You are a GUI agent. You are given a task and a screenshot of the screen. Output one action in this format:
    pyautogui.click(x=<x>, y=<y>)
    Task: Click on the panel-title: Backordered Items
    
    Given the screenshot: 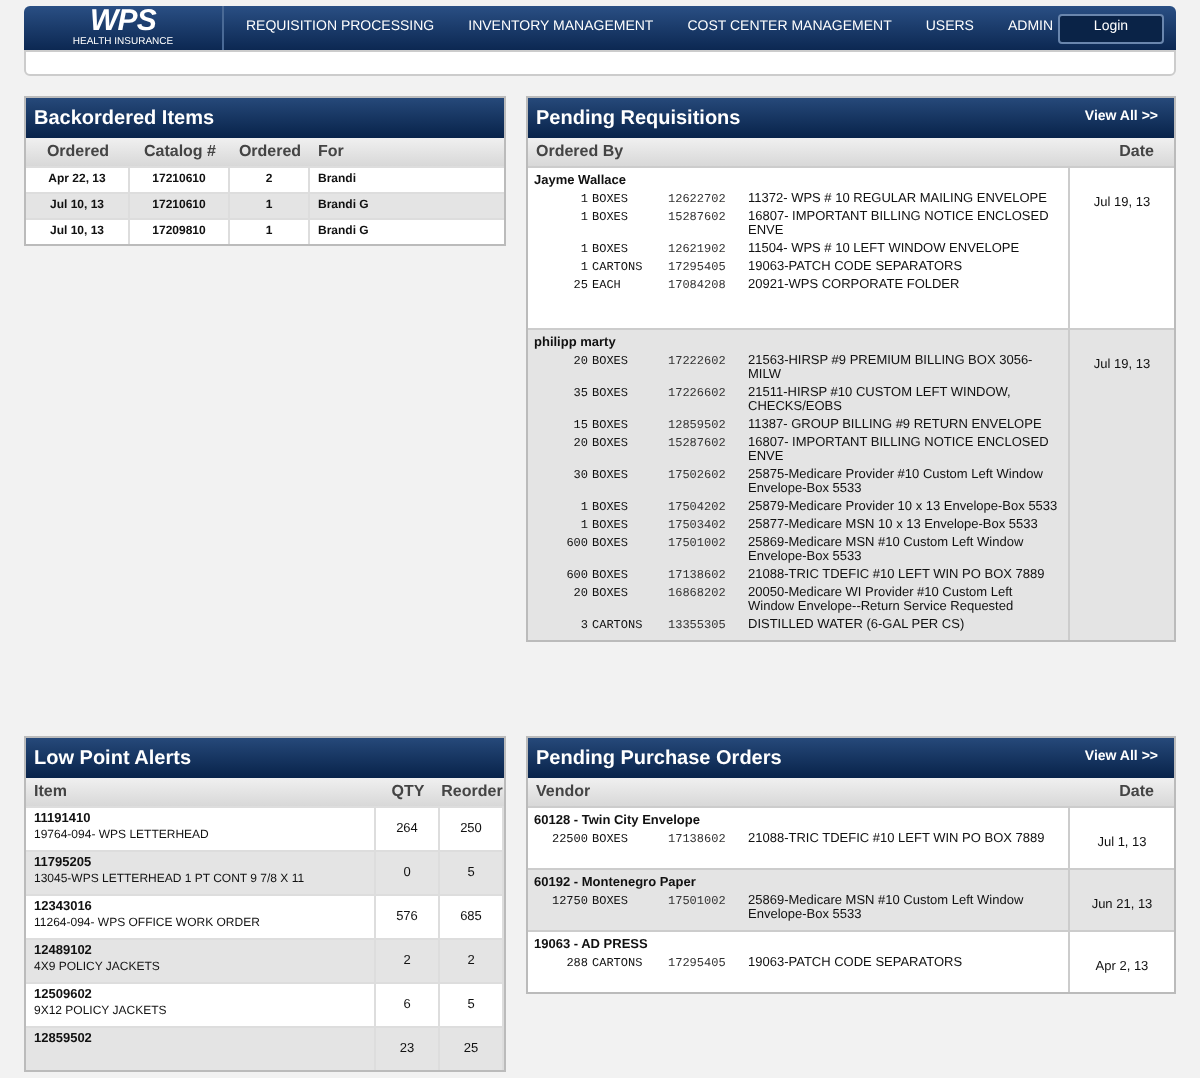 What is the action you would take?
    pyautogui.click(x=124, y=119)
    